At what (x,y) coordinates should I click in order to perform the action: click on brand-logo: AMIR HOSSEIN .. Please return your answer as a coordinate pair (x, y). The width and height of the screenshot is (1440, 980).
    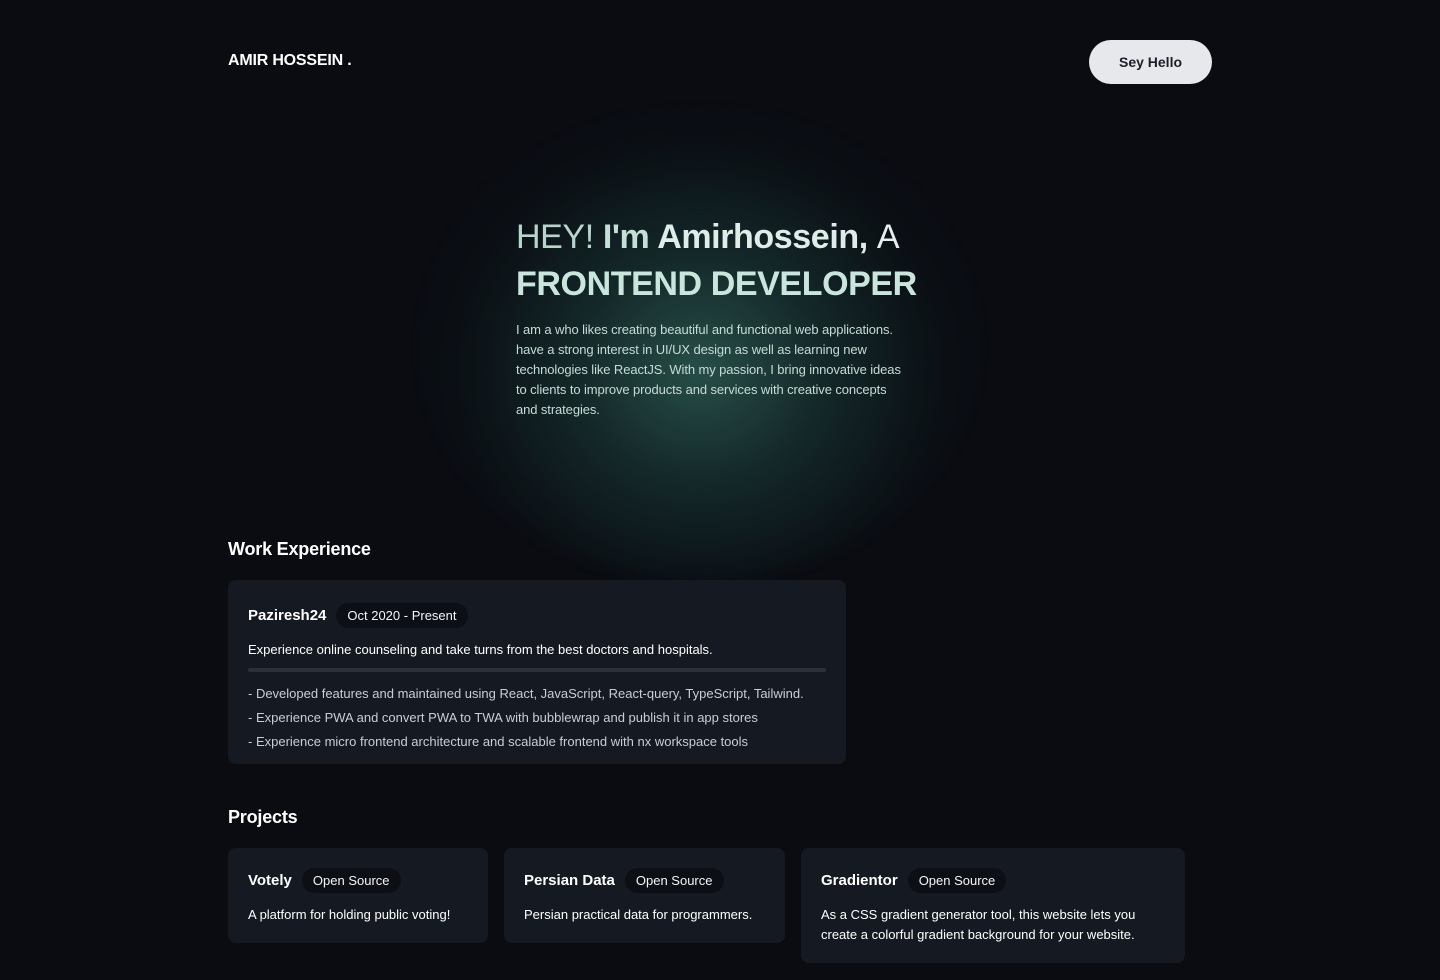
    Looking at the image, I should click on (290, 61).